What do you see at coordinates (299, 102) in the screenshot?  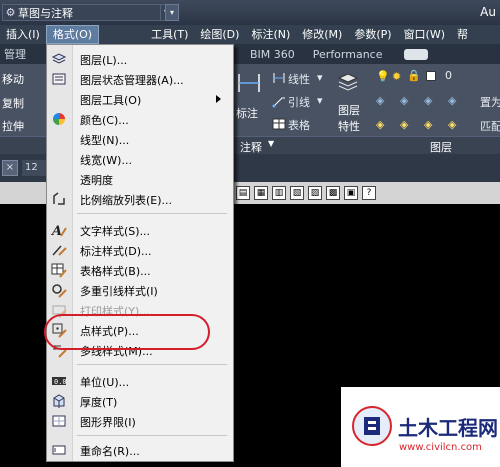 I see `leader-tool: 引线` at bounding box center [299, 102].